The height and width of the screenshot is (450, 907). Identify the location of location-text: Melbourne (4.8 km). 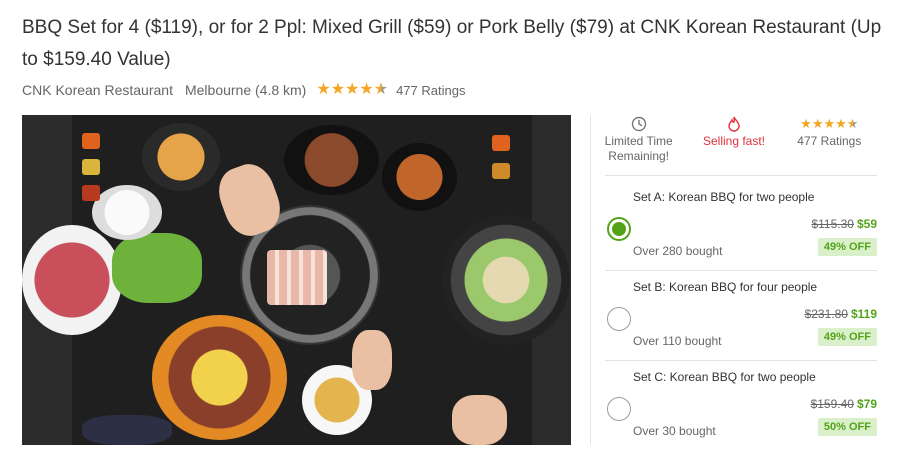
(245, 90).